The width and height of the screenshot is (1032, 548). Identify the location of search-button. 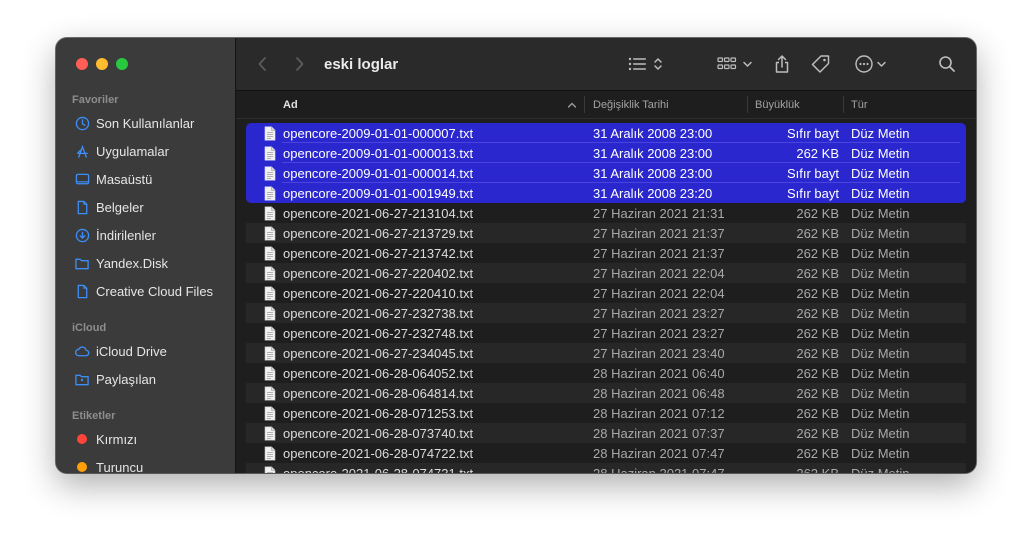
(947, 64).